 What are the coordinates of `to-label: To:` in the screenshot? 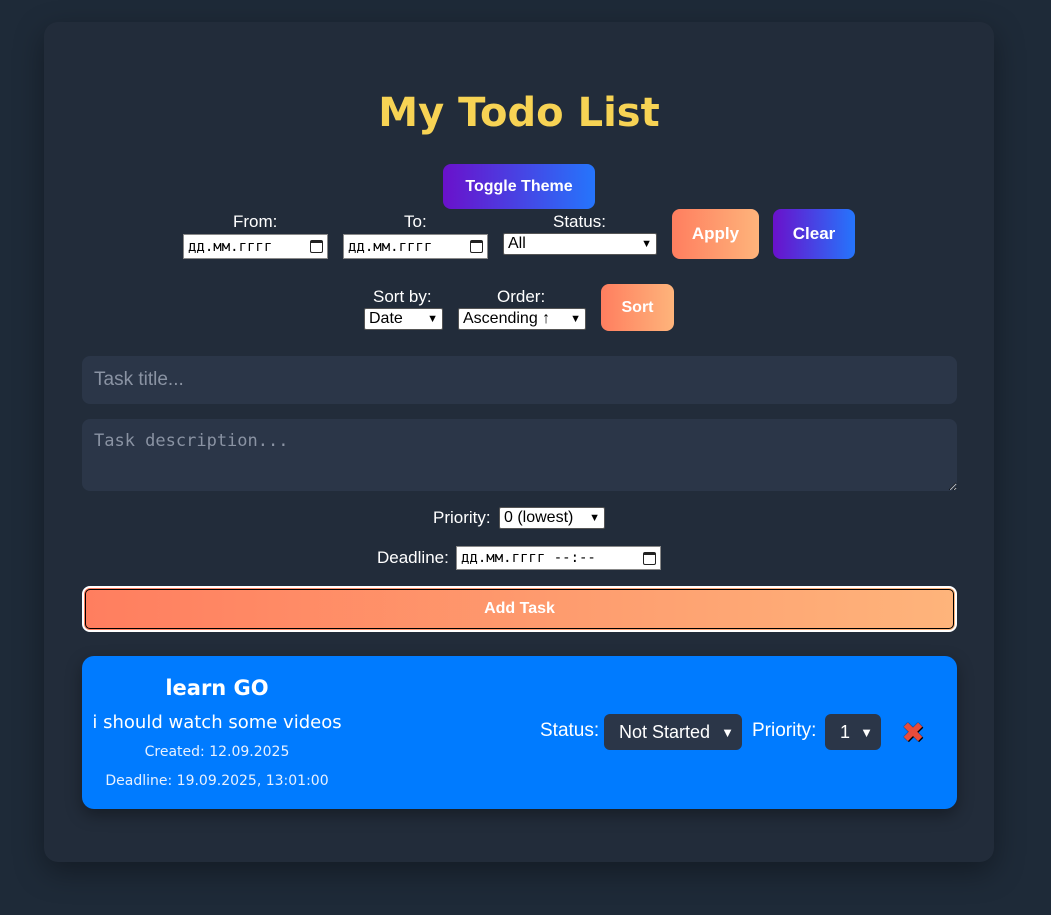 It's located at (415, 221).